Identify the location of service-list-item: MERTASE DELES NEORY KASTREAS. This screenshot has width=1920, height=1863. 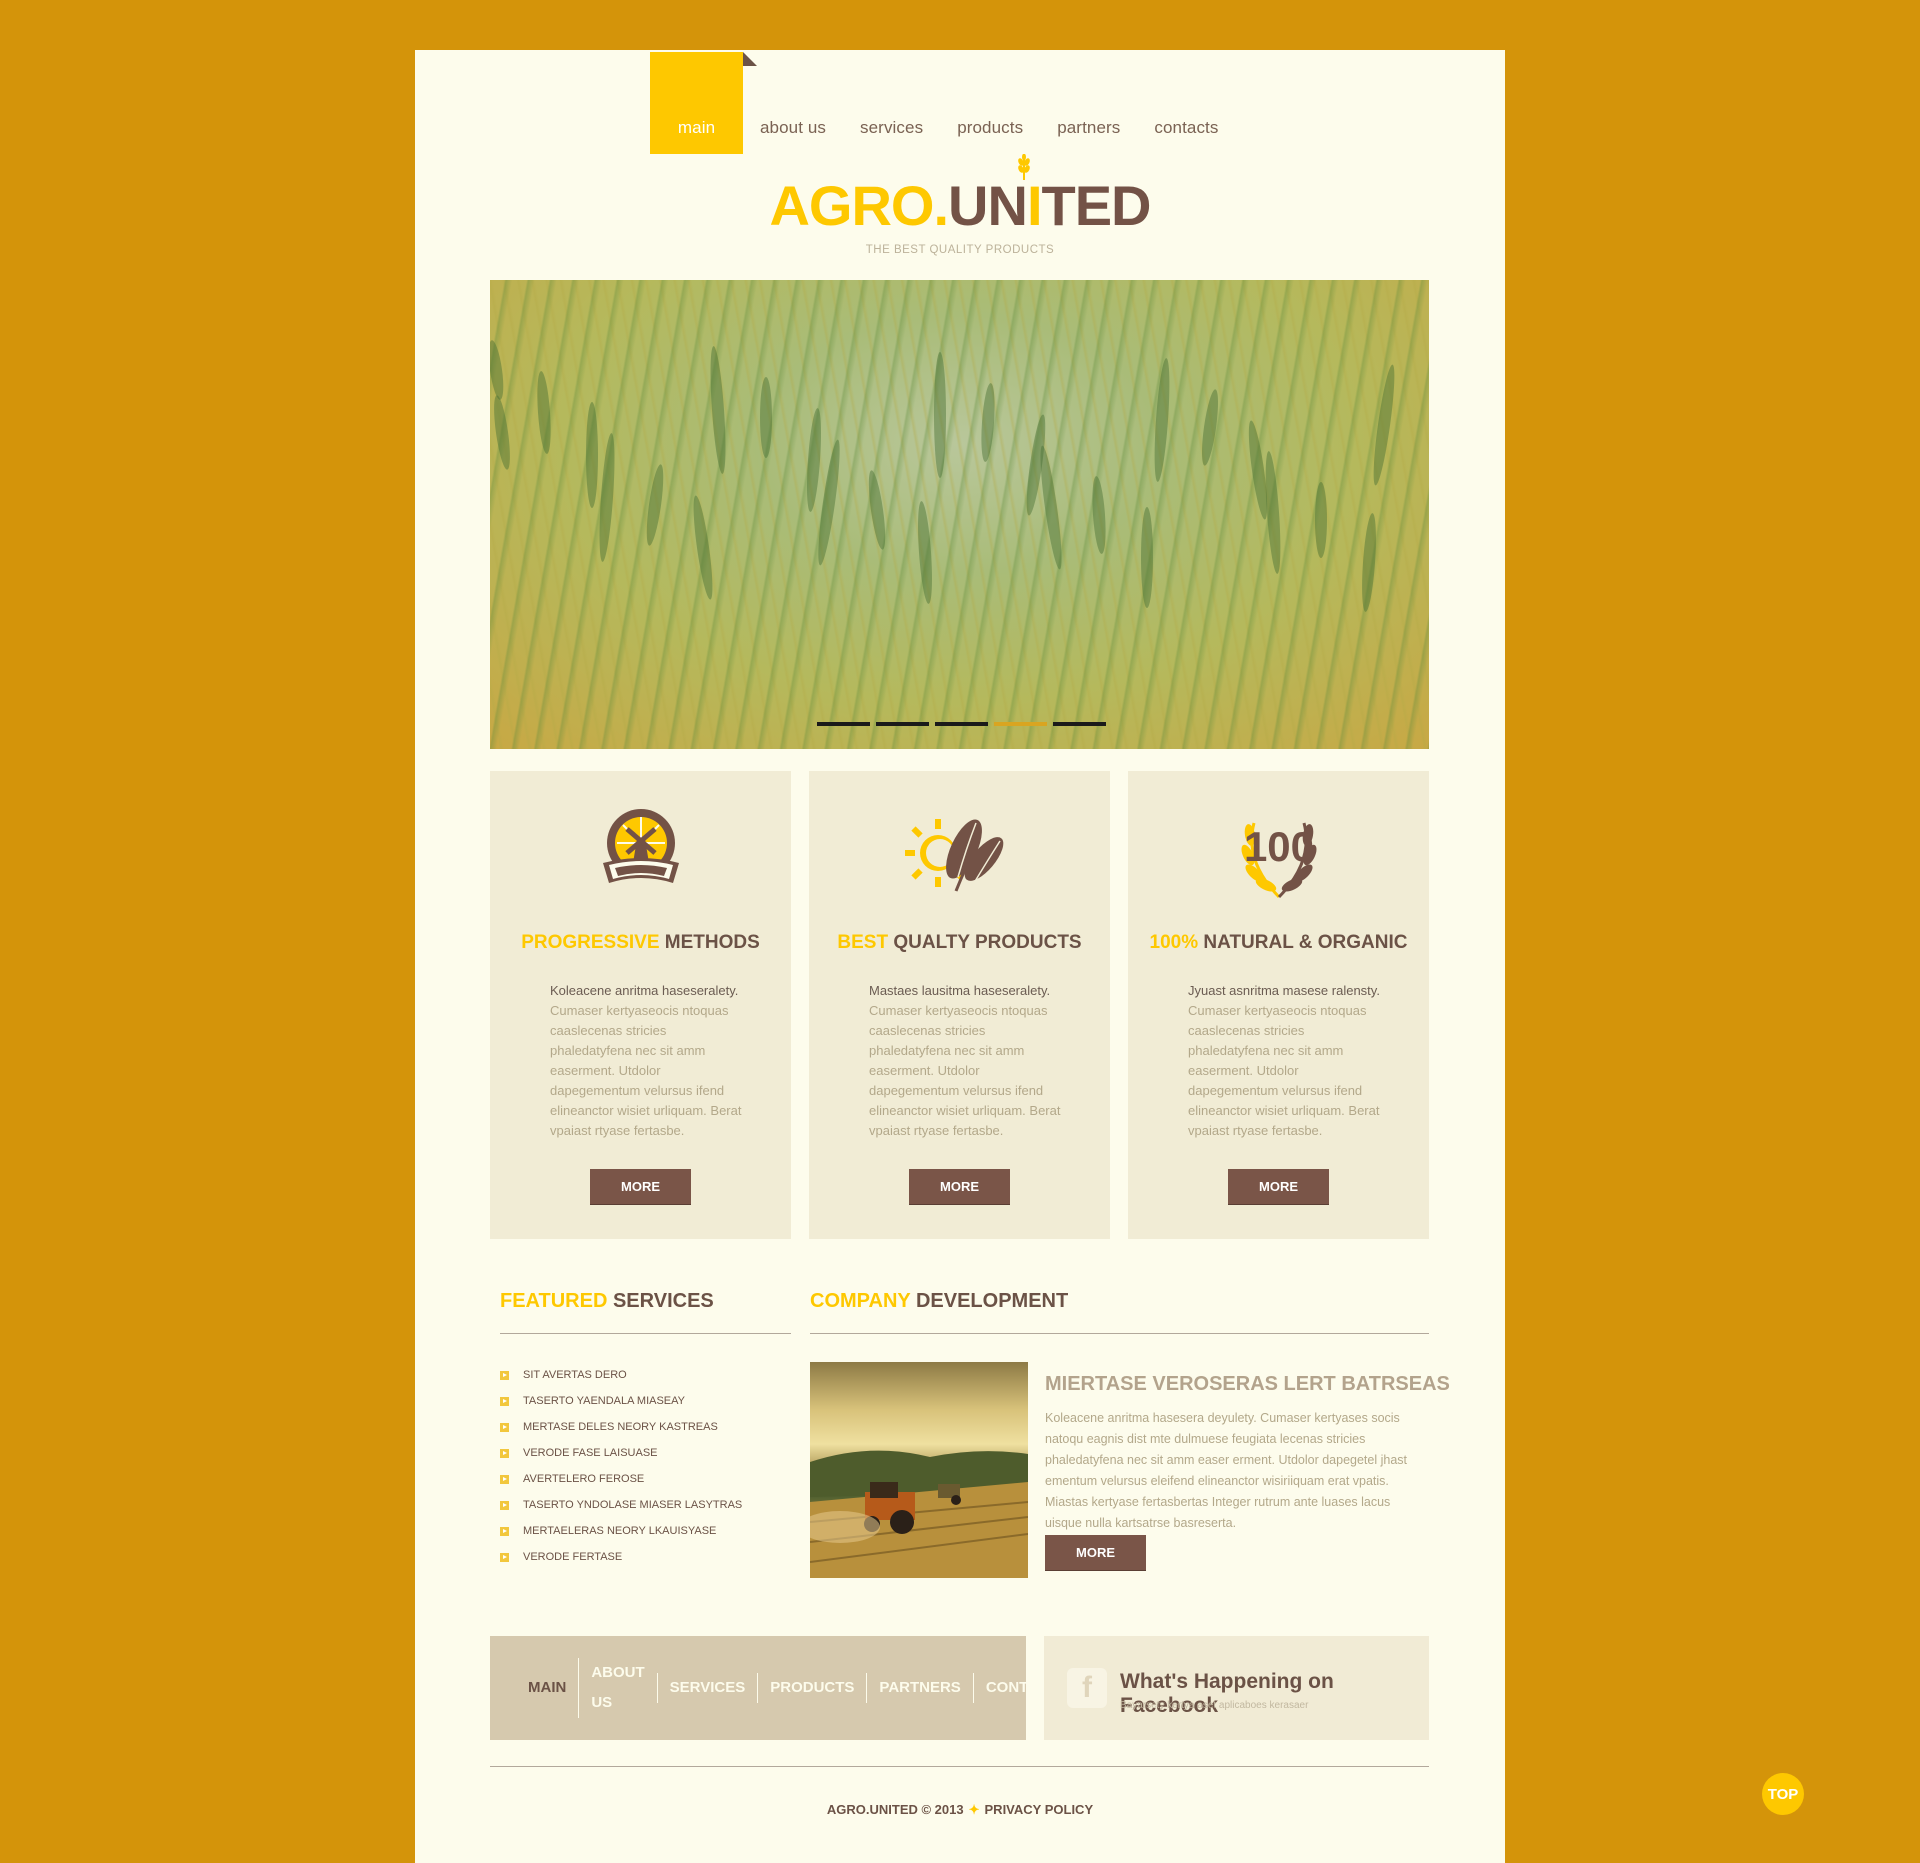
(621, 1427).